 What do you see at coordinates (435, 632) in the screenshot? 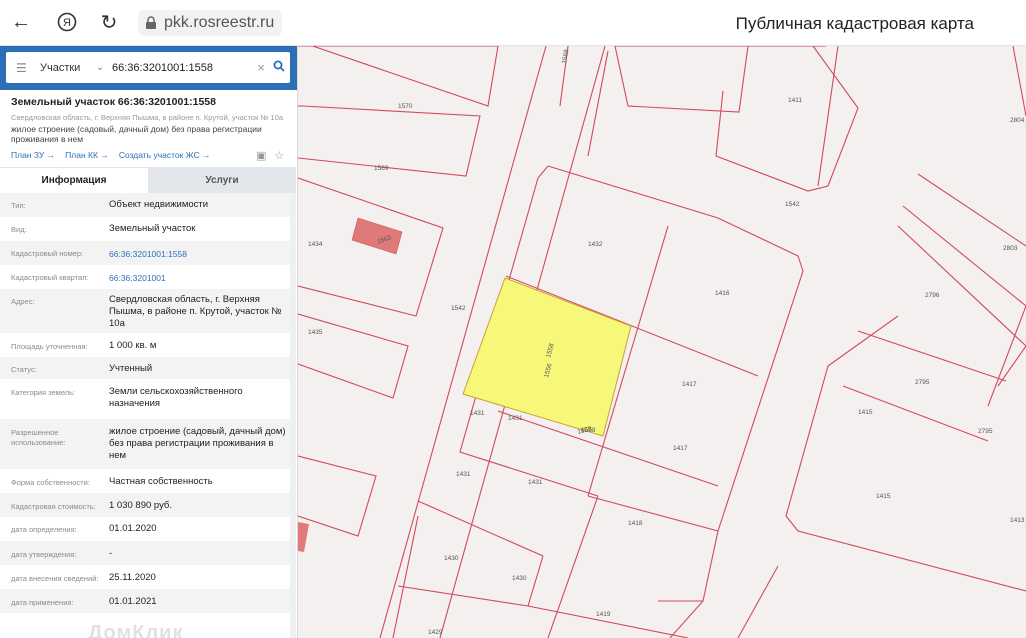
I see `parcel-label: 1429` at bounding box center [435, 632].